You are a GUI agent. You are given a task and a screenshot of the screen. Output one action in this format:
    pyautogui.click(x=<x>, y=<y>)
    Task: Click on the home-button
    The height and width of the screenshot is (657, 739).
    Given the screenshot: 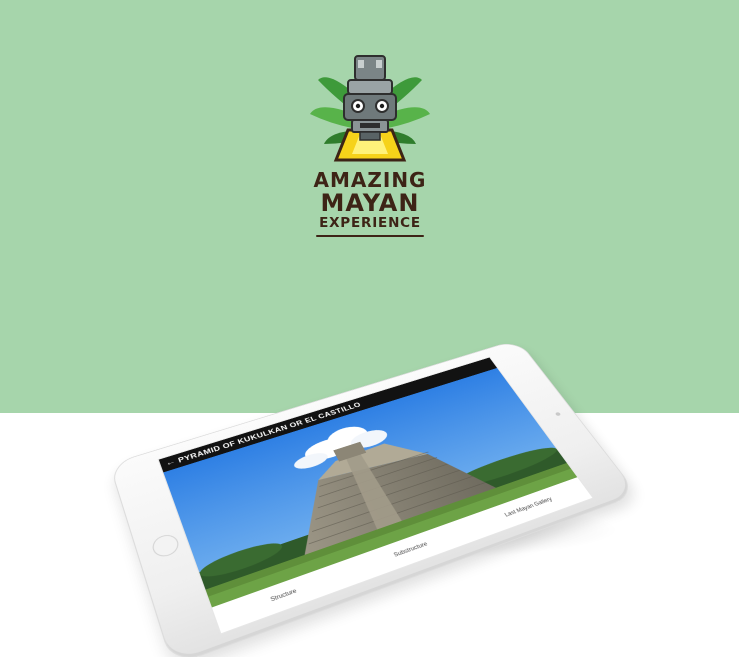 What is the action you would take?
    pyautogui.click(x=165, y=545)
    